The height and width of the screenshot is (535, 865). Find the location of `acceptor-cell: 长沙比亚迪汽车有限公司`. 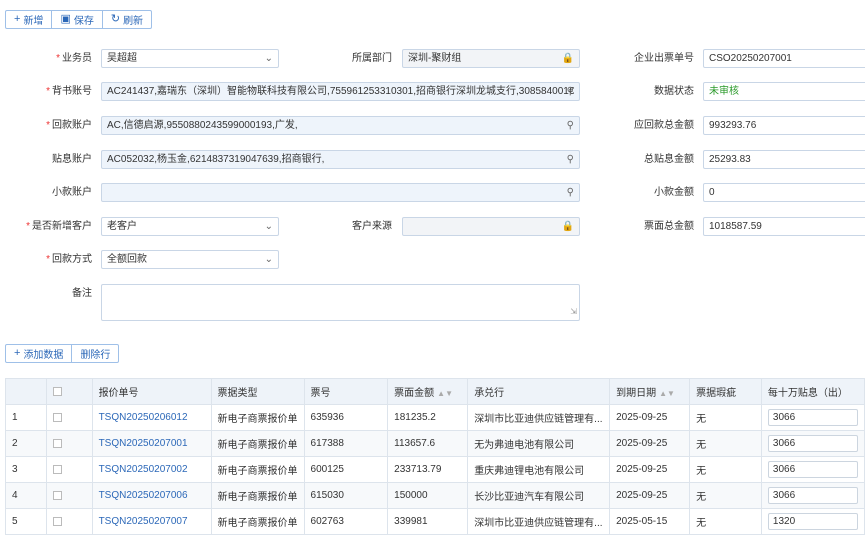

acceptor-cell: 长沙比亚迪汽车有限公司 is located at coordinates (539, 495).